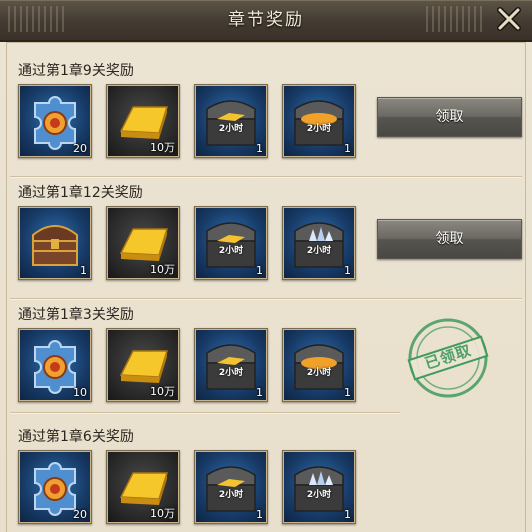  Describe the element at coordinates (448, 358) in the screenshot. I see `claimed-stamp: 已领取` at that location.